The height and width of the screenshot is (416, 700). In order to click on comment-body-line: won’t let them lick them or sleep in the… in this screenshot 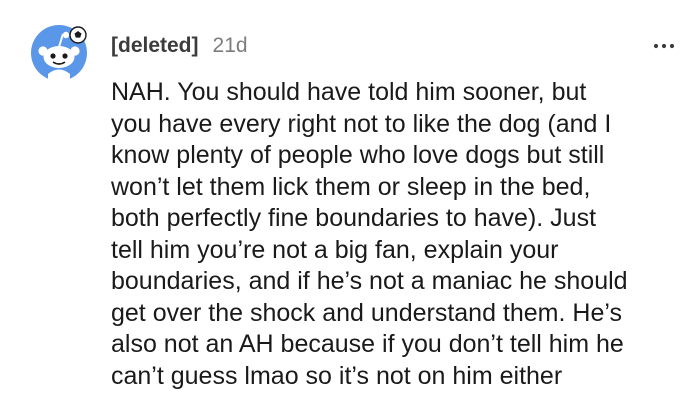, I will do `click(351, 186)`.